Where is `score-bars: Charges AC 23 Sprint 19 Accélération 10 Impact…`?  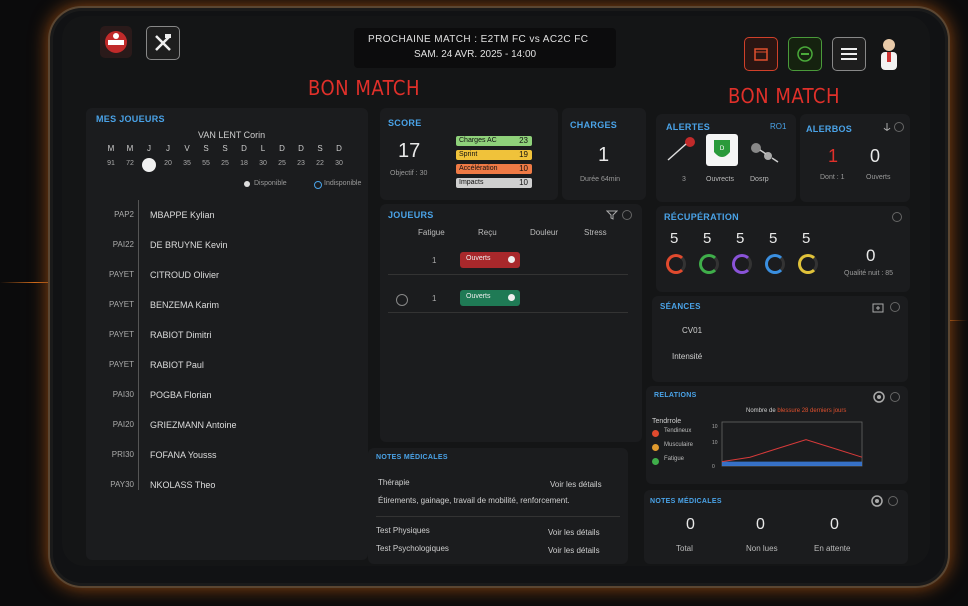
score-bars: Charges AC 23 Sprint 19 Accélération 10 Impact… is located at coordinates (496, 166).